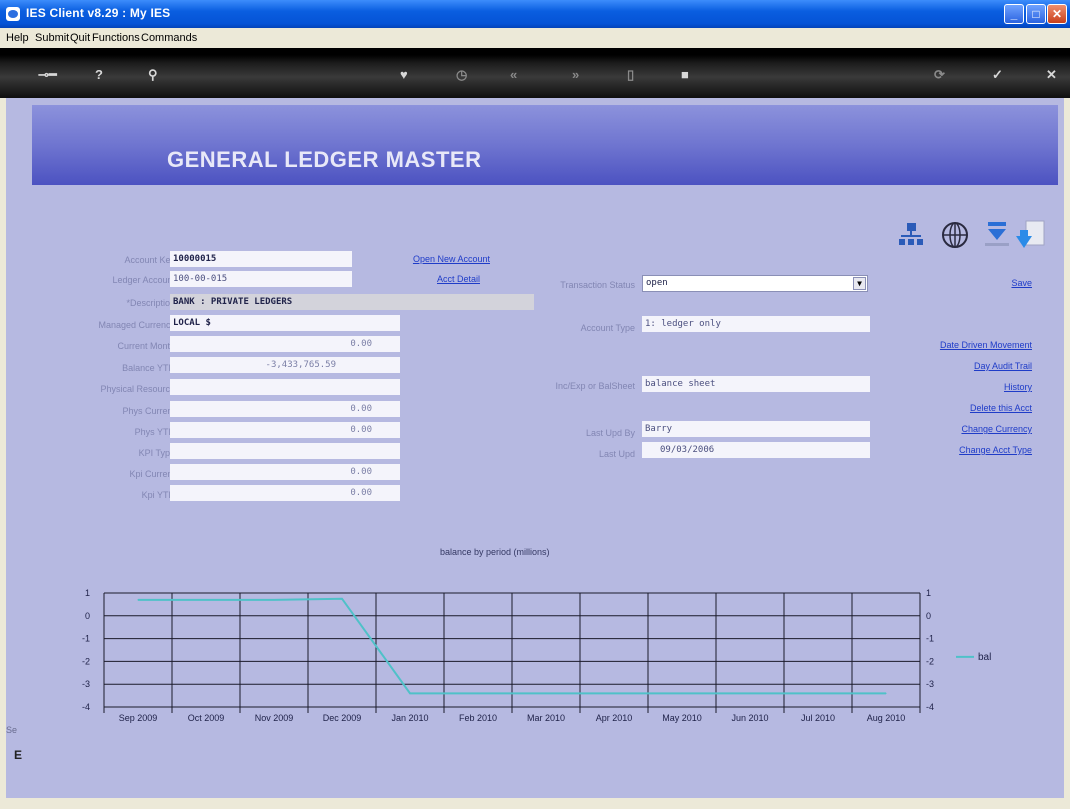 The height and width of the screenshot is (809, 1070). What do you see at coordinates (261, 259) in the screenshot?
I see `account-key-field: 10000015` at bounding box center [261, 259].